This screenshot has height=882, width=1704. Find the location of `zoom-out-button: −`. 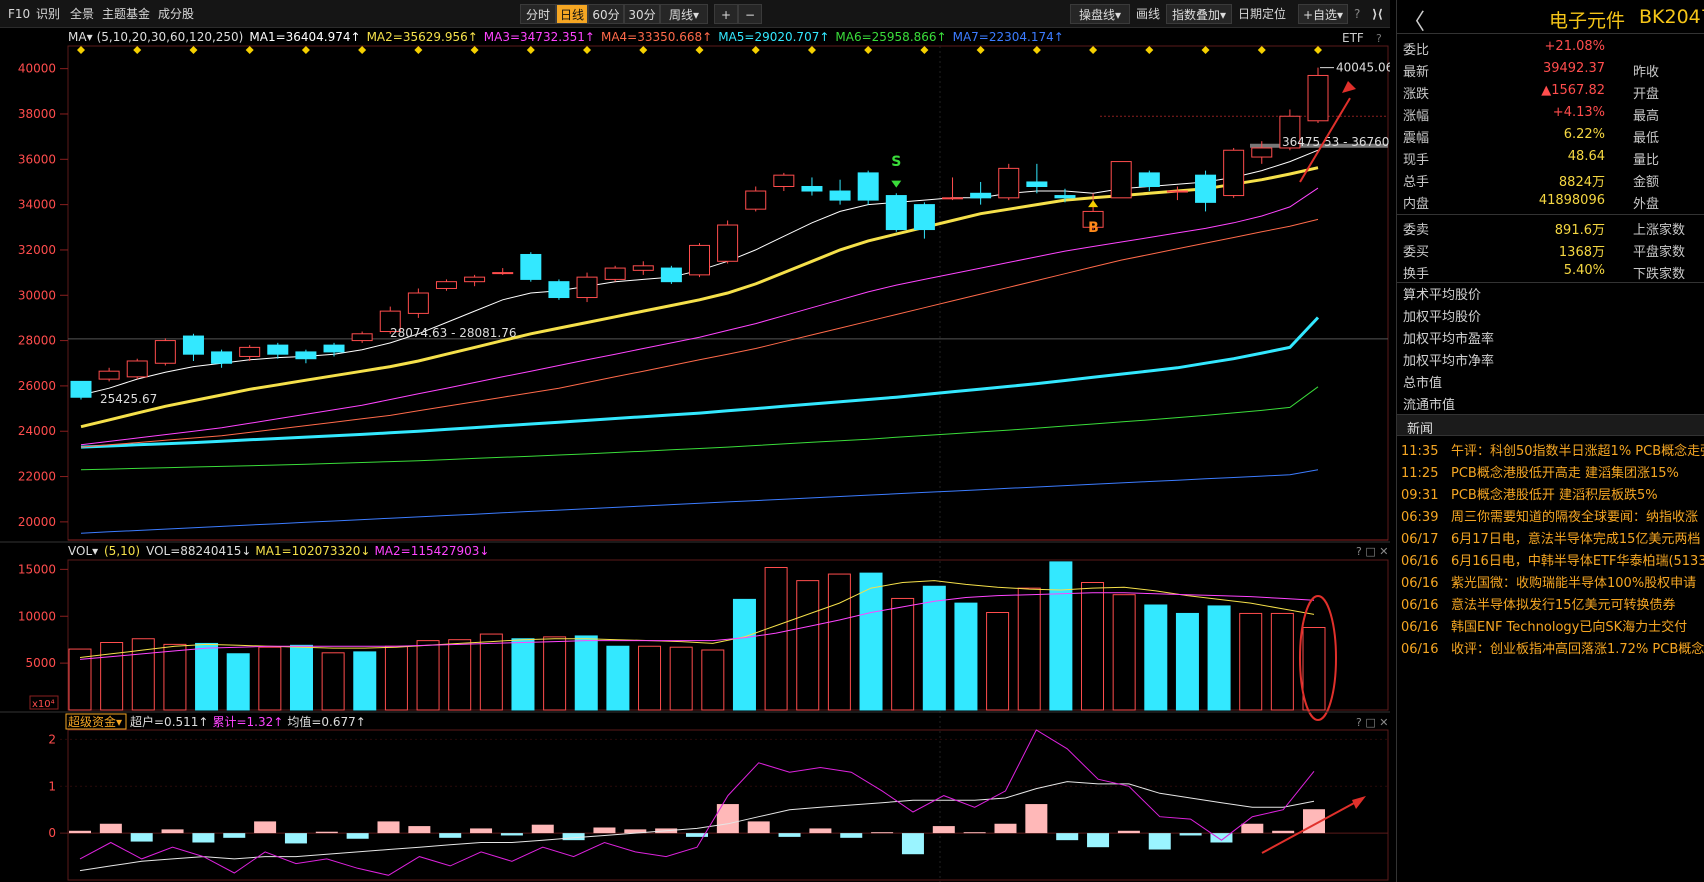

zoom-out-button: − is located at coordinates (750, 14).